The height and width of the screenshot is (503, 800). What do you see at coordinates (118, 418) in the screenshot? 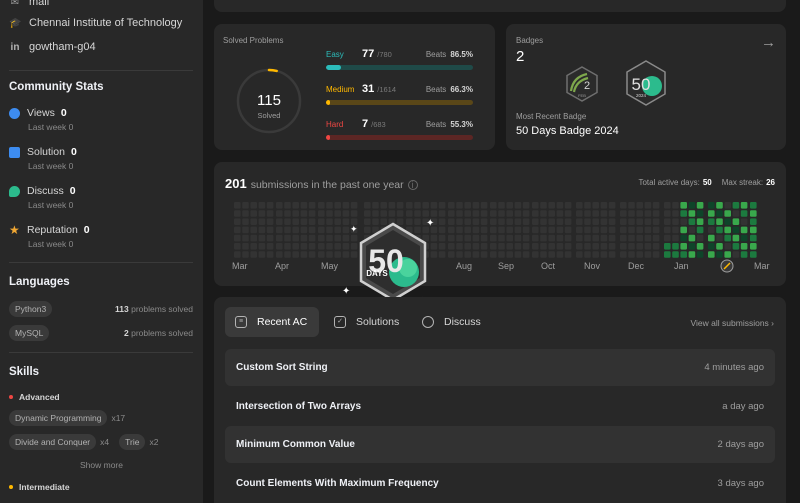
I see `skill-count: x17` at bounding box center [118, 418].